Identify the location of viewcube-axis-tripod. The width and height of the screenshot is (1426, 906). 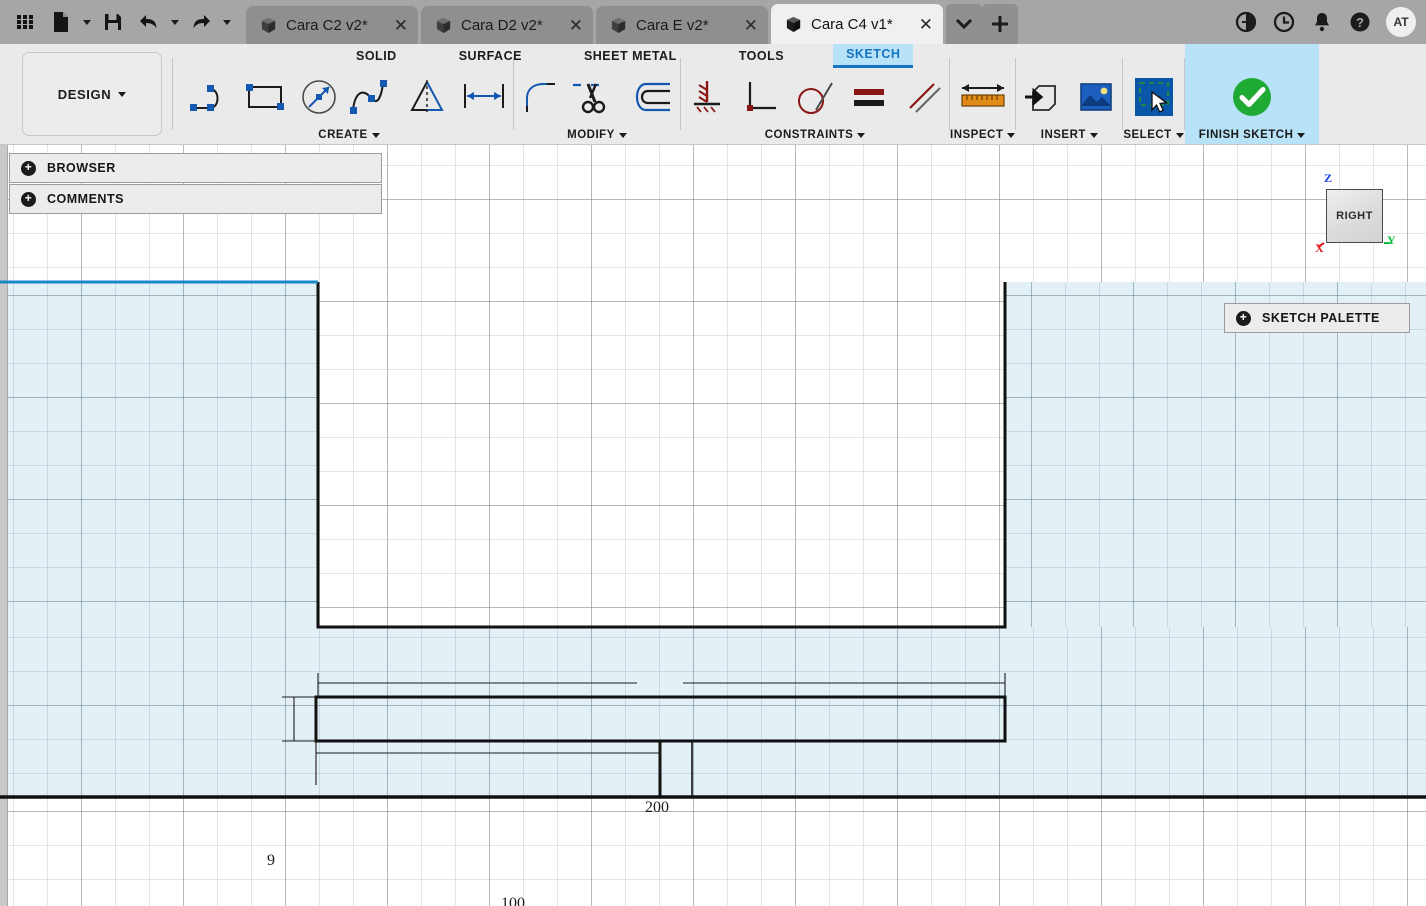
(1353, 245).